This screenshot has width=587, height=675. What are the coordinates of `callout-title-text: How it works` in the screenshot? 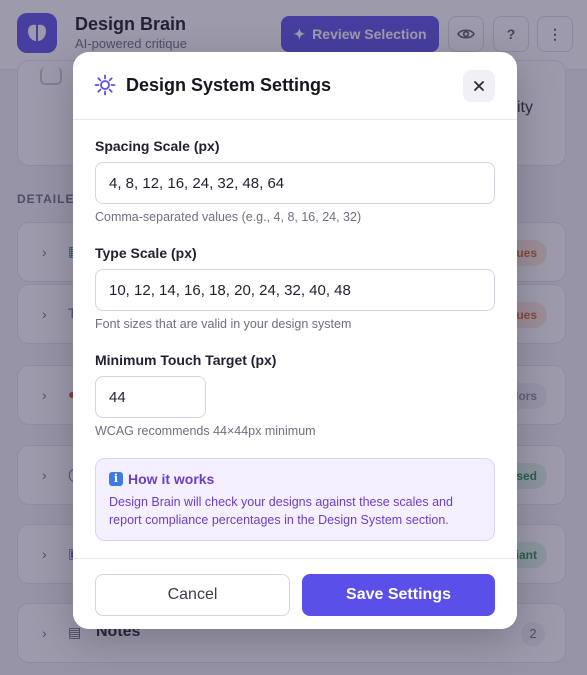 It's located at (171, 479).